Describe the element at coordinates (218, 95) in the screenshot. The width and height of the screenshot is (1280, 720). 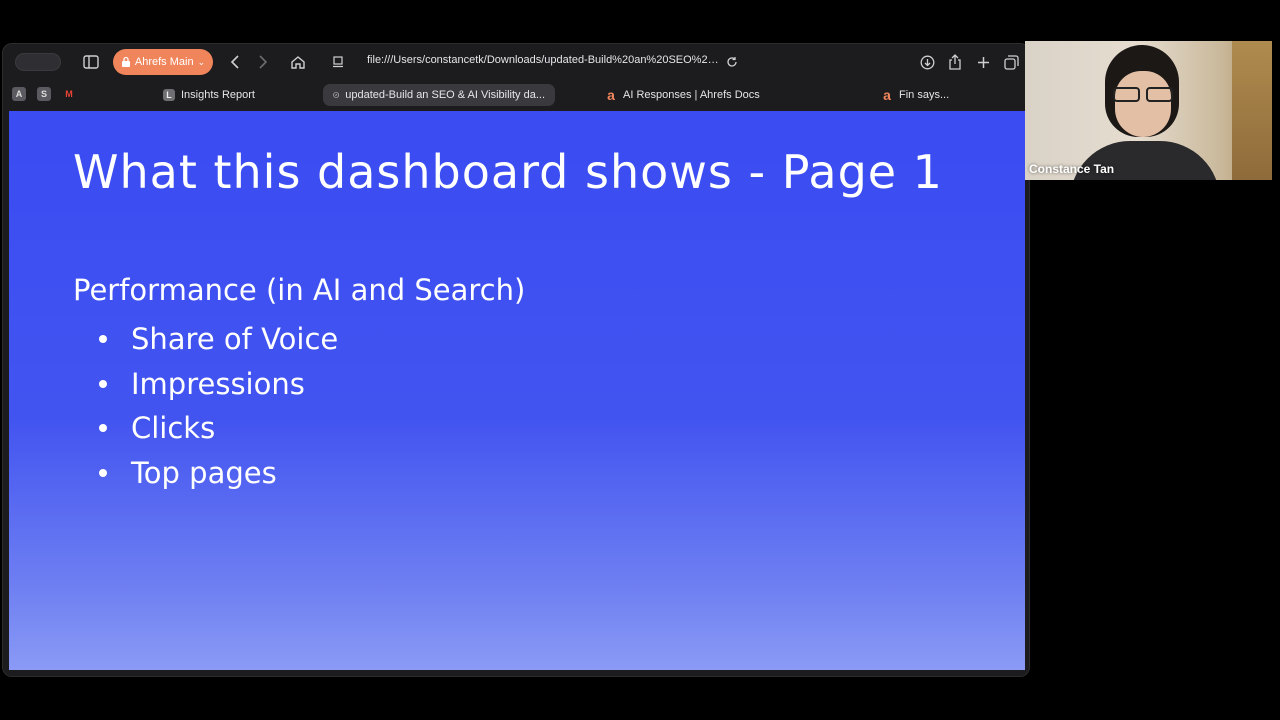
I see `tab-label: Insights Report` at that location.